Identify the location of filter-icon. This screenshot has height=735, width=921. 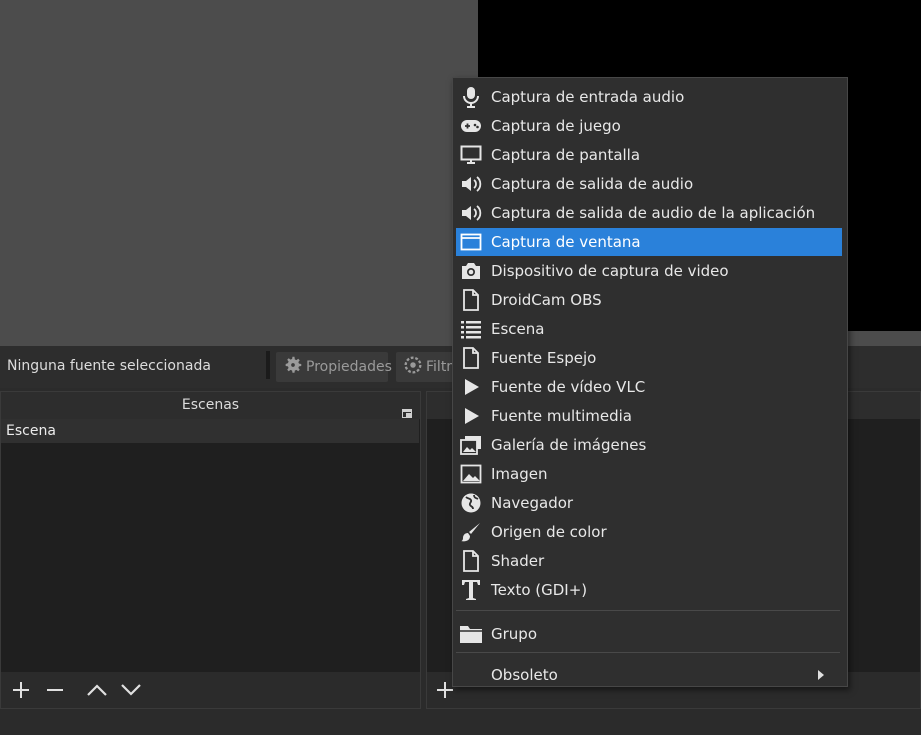
(414, 367).